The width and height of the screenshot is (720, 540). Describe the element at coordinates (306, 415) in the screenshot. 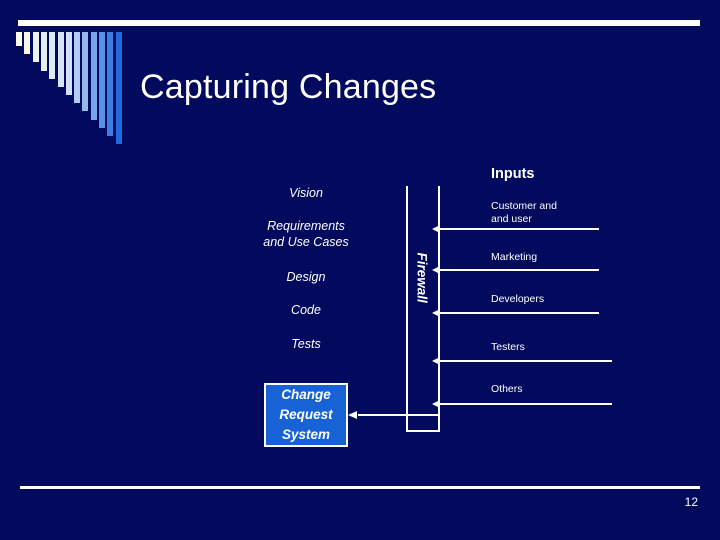

I see `change-request-system-box: Change Request System` at that location.